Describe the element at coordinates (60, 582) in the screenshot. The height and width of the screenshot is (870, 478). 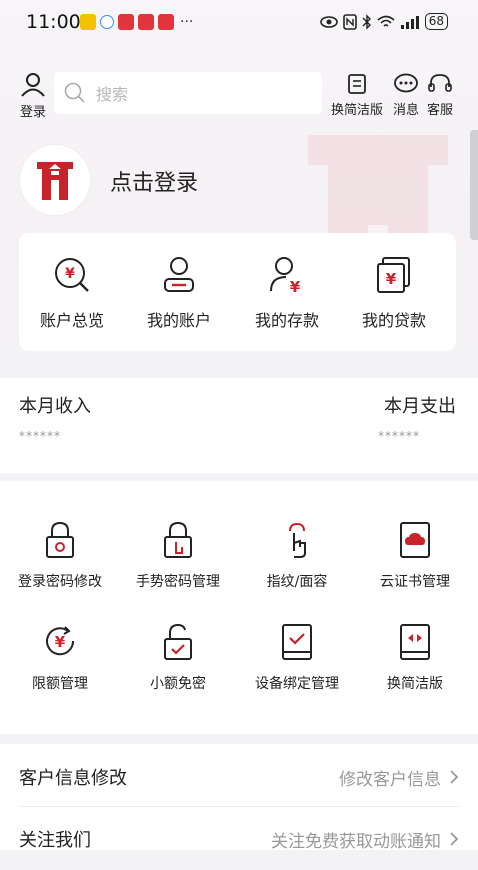
I see `security-item-label: 登录密码修改` at that location.